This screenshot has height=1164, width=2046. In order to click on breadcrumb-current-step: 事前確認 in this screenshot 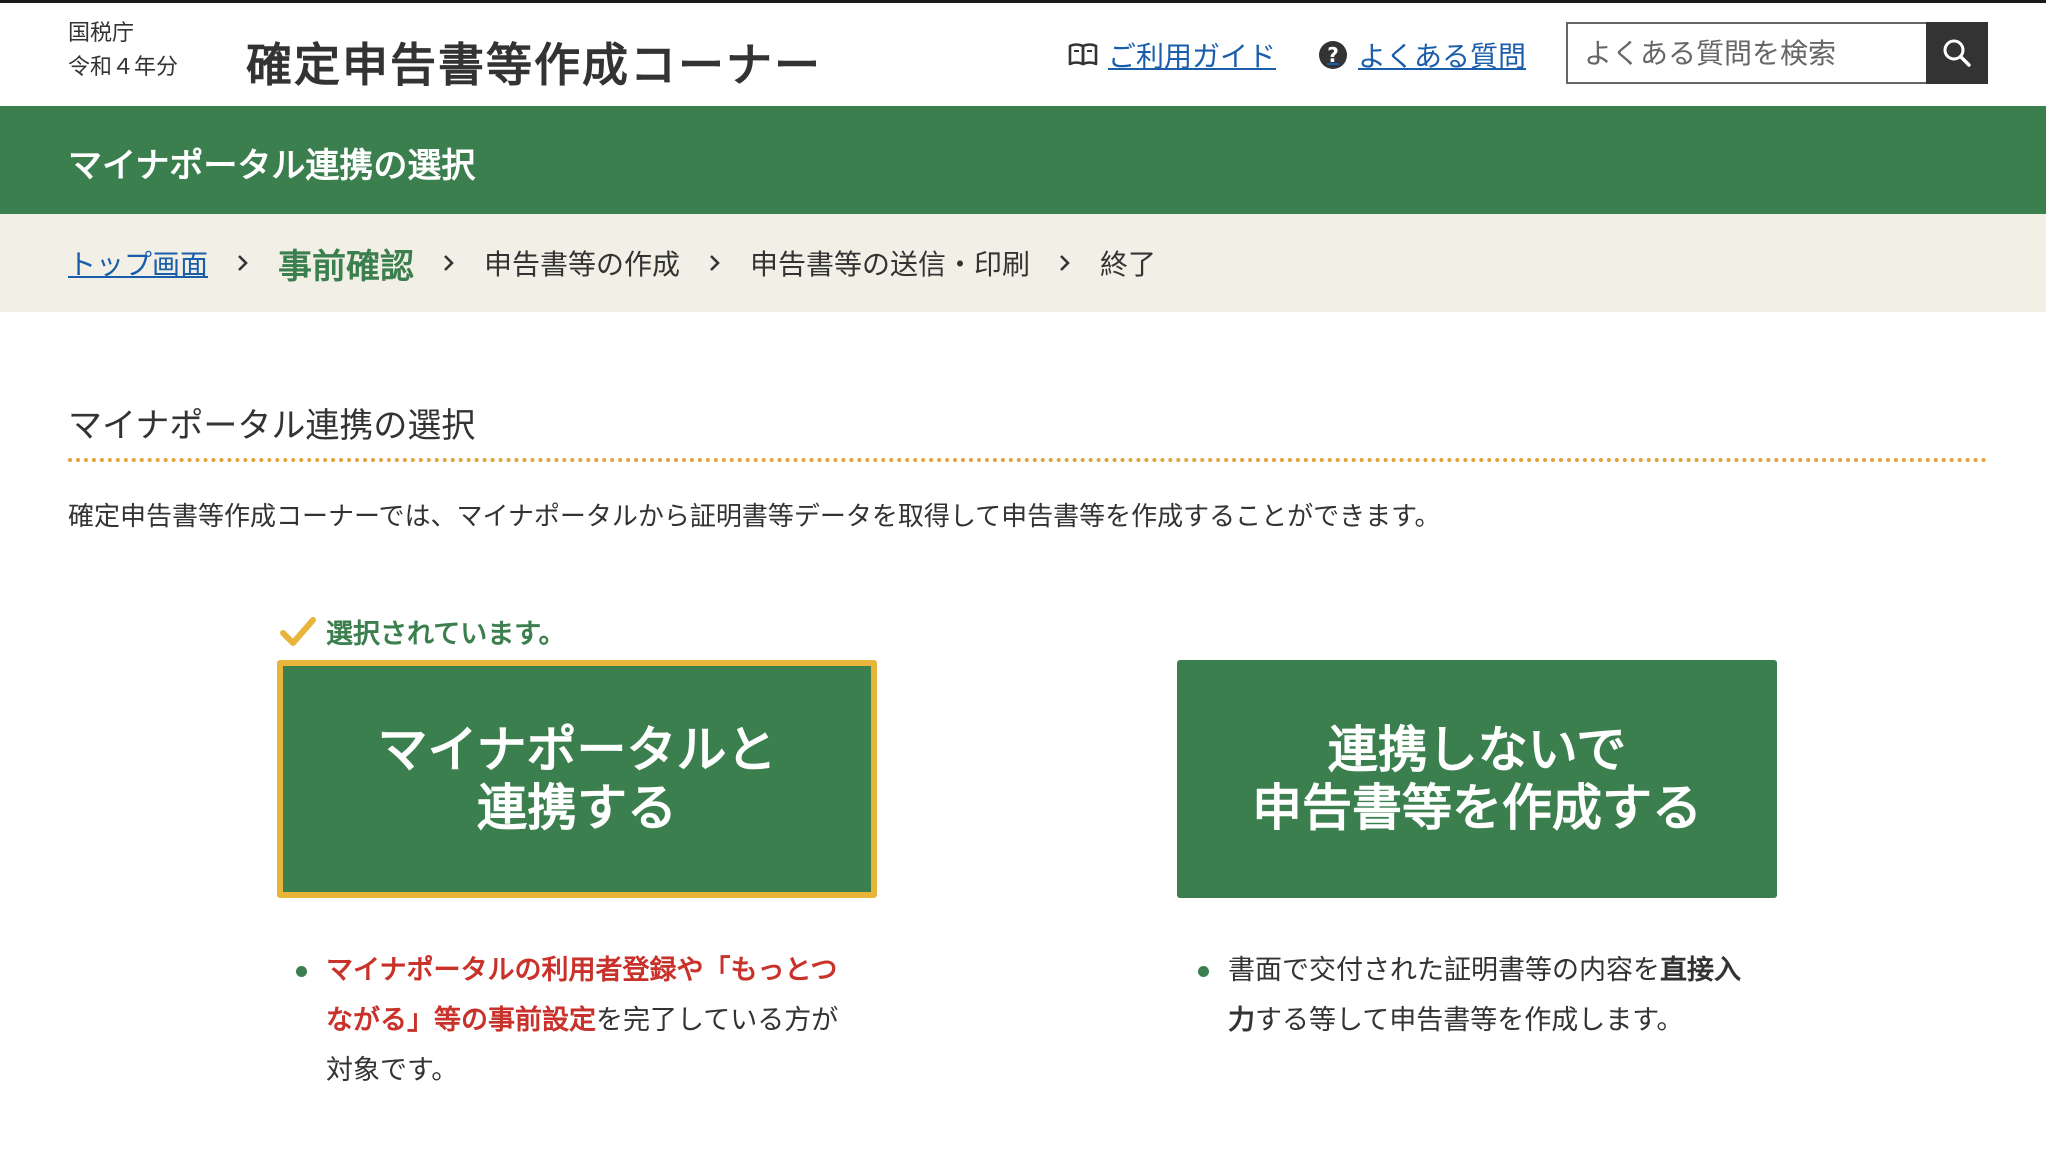, I will do `click(346, 266)`.